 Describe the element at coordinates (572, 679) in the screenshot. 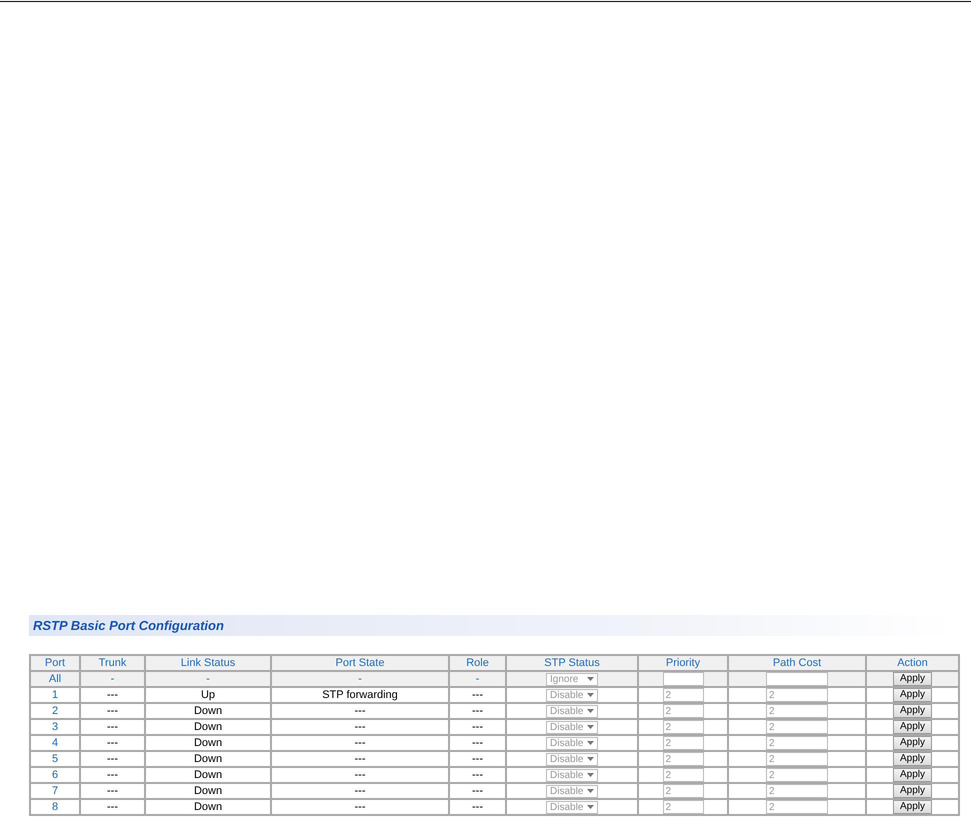

I see `stp-status-dropdown: Ignore` at that location.